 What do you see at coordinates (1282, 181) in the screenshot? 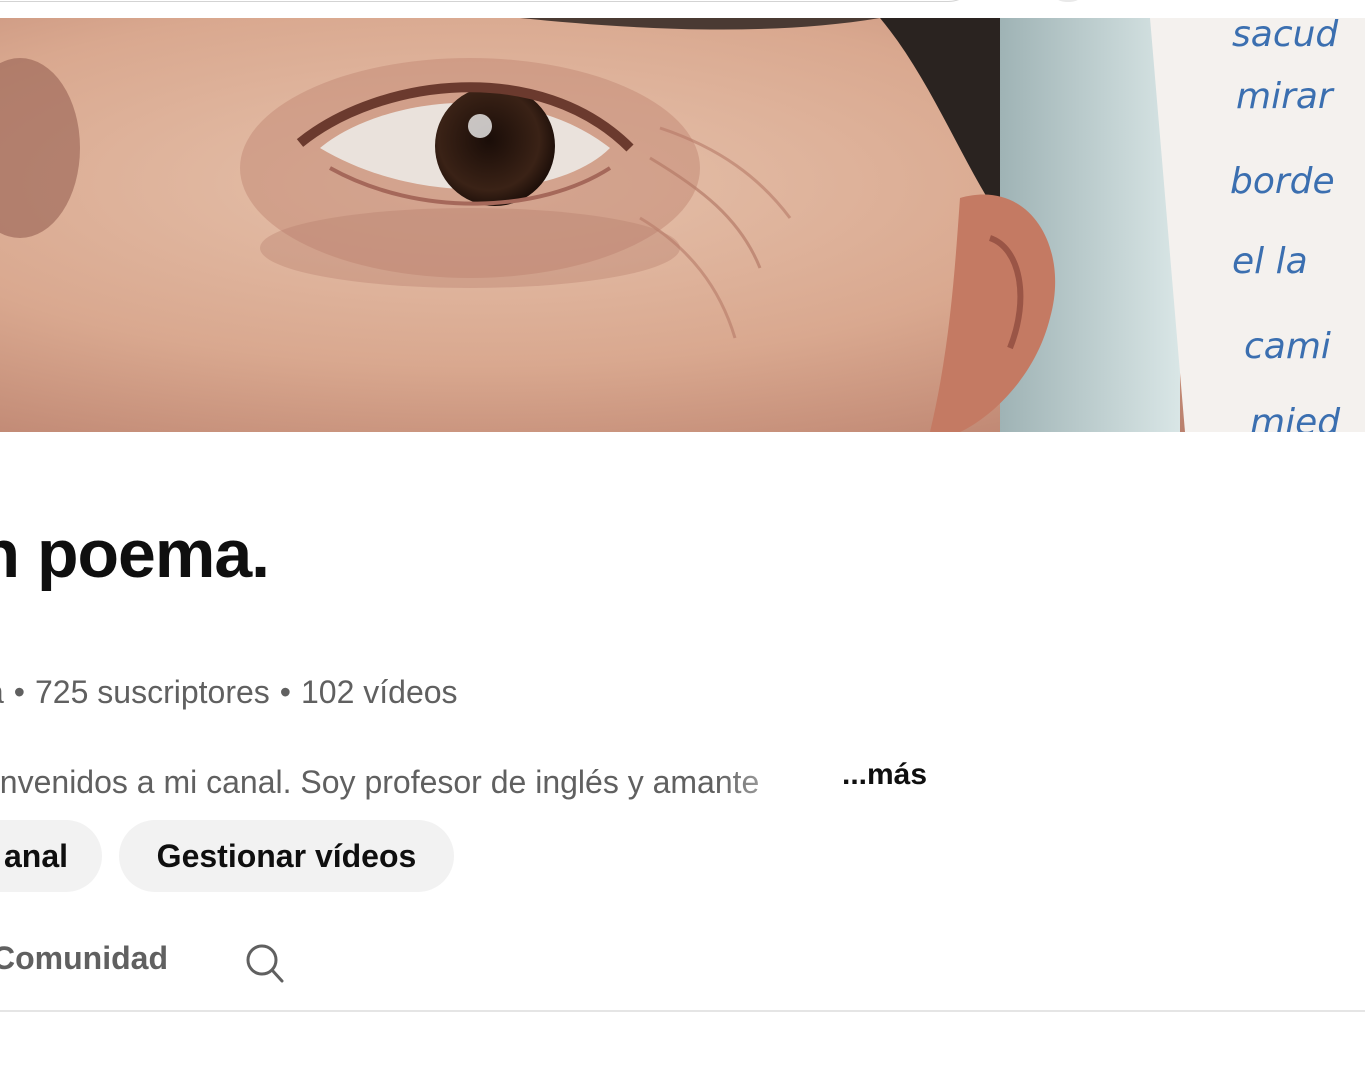
I see `banner-handwriting: borde` at bounding box center [1282, 181].